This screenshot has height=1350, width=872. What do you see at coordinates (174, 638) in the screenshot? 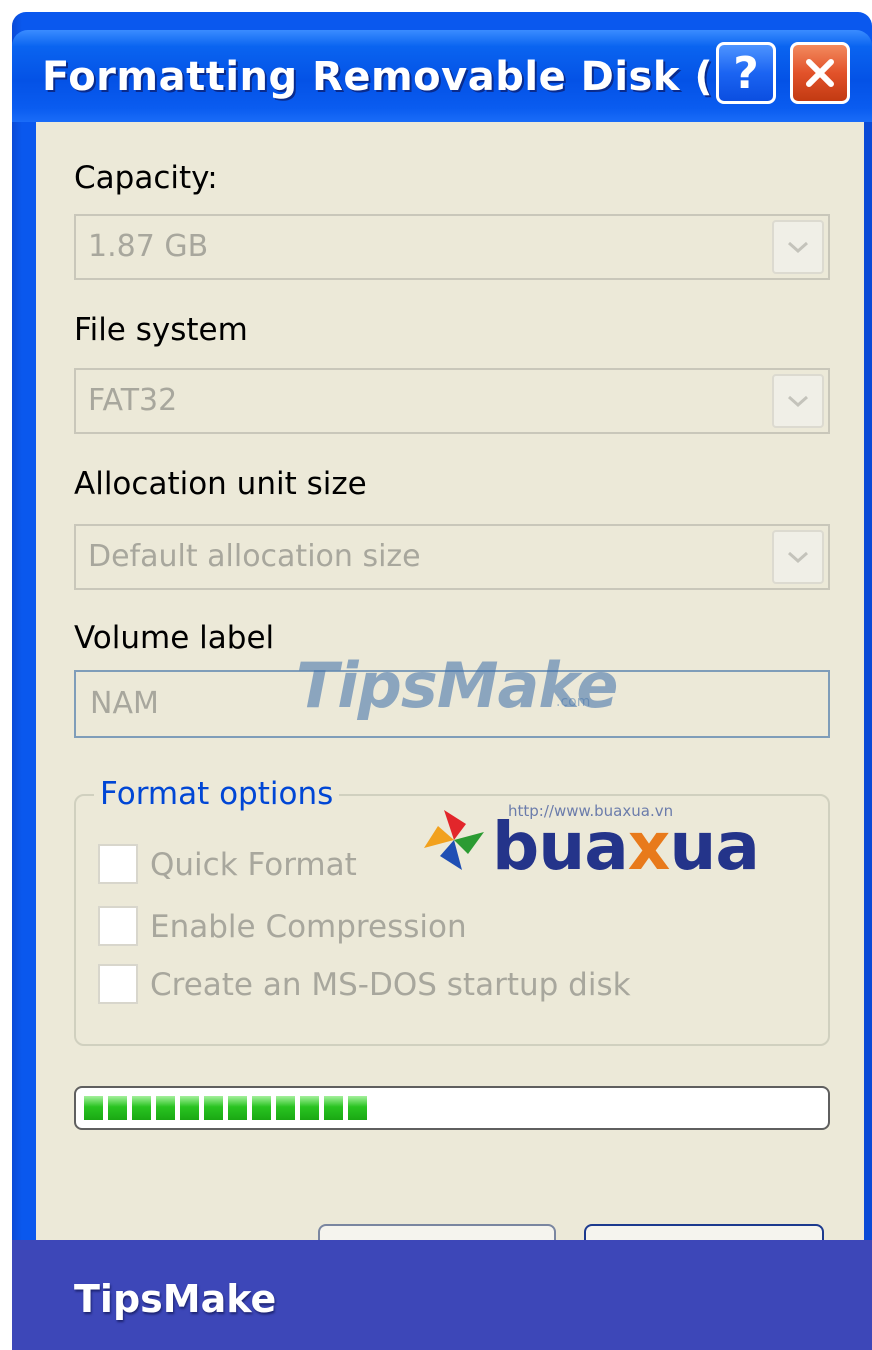
I see `volume-label-caption: Volume label` at bounding box center [174, 638].